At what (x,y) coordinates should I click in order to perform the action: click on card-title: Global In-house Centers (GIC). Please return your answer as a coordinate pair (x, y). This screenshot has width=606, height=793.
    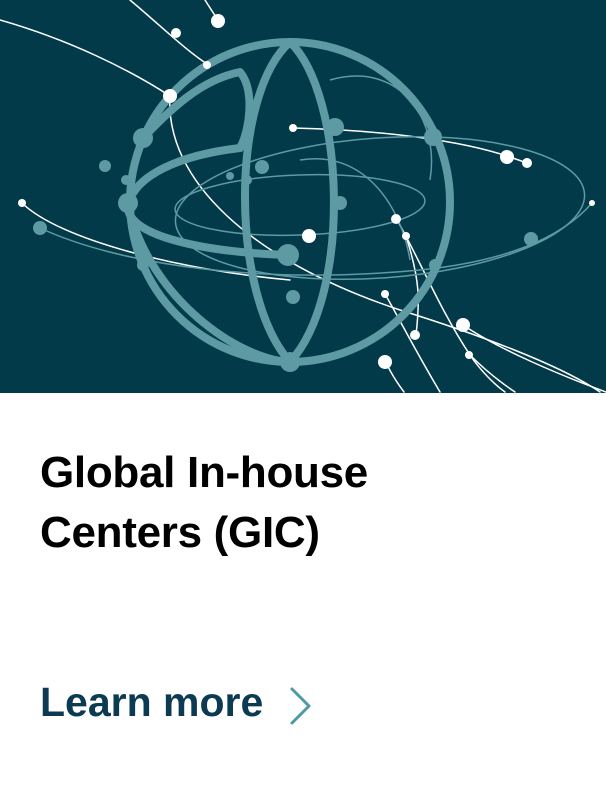
    Looking at the image, I should click on (300, 503).